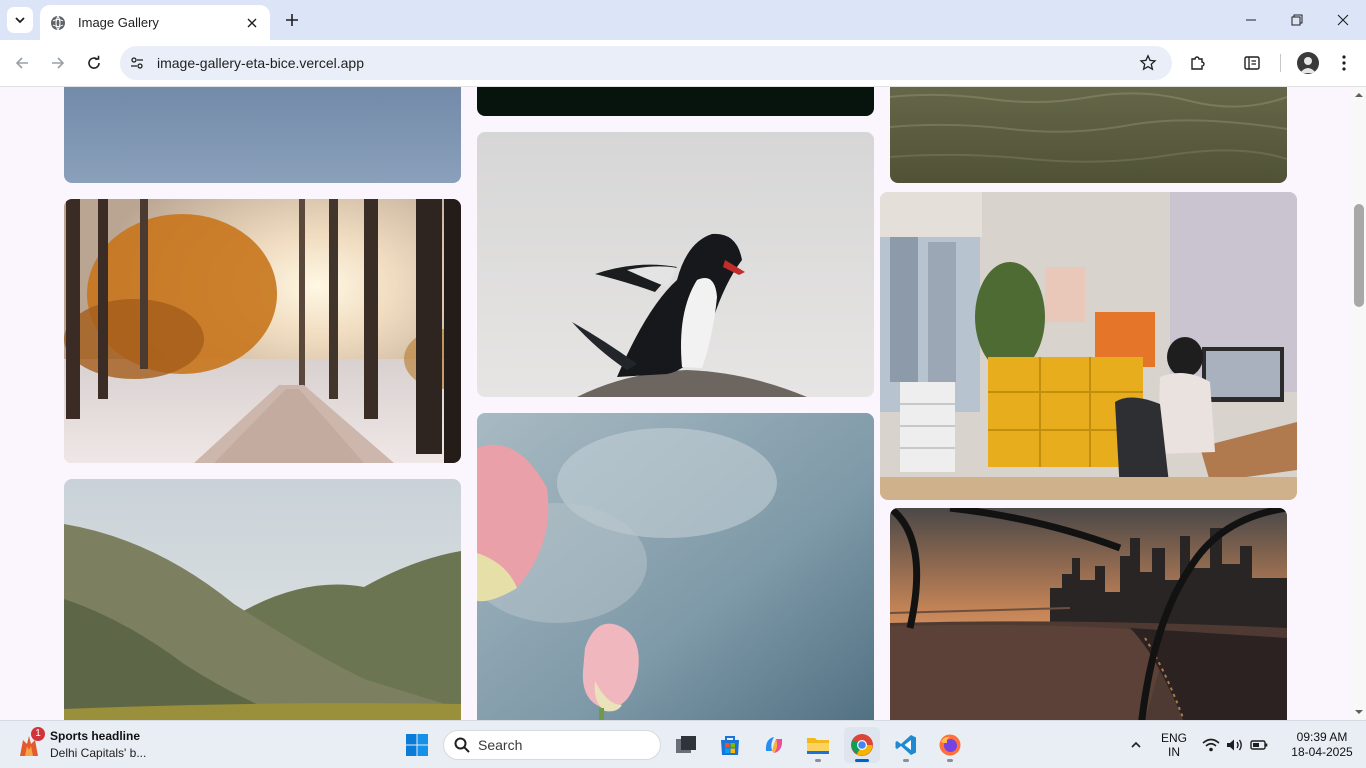 Image resolution: width=1366 pixels, height=768 pixels. What do you see at coordinates (262, 135) in the screenshot?
I see `gallery-image-sky` at bounding box center [262, 135].